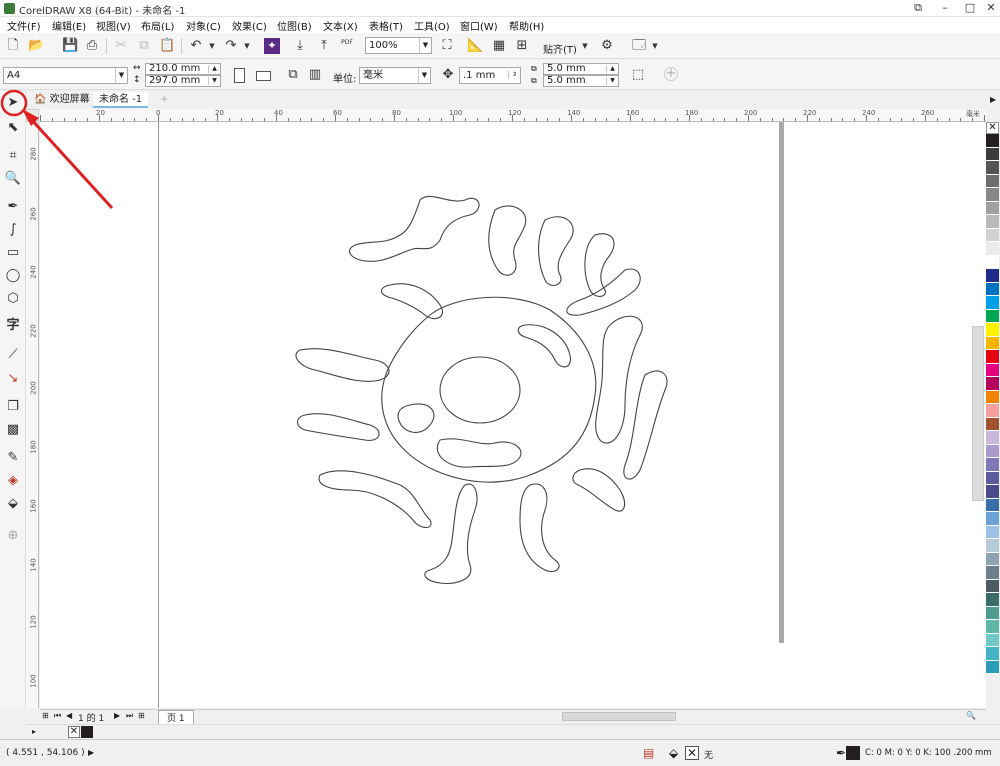 Image resolution: width=1000 pixels, height=766 pixels. I want to click on copy-icon: ⧉, so click(144, 46).